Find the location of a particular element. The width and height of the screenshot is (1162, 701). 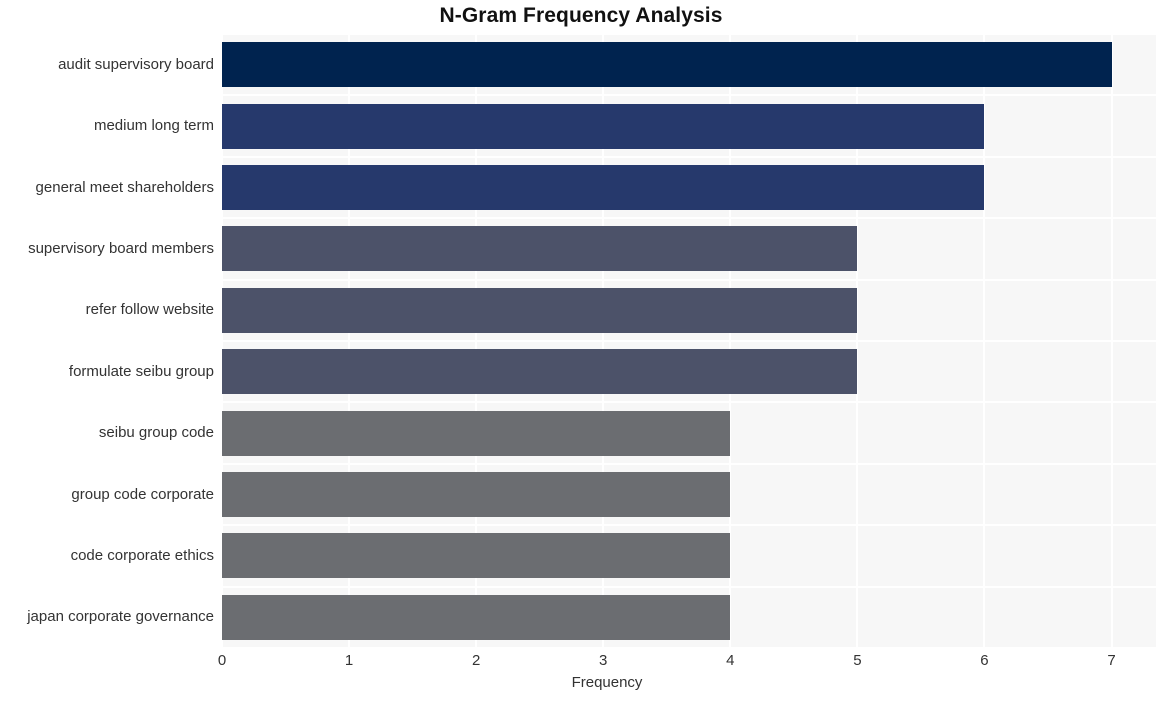

y-axis-tick-label: seibu group code is located at coordinates (156, 433).